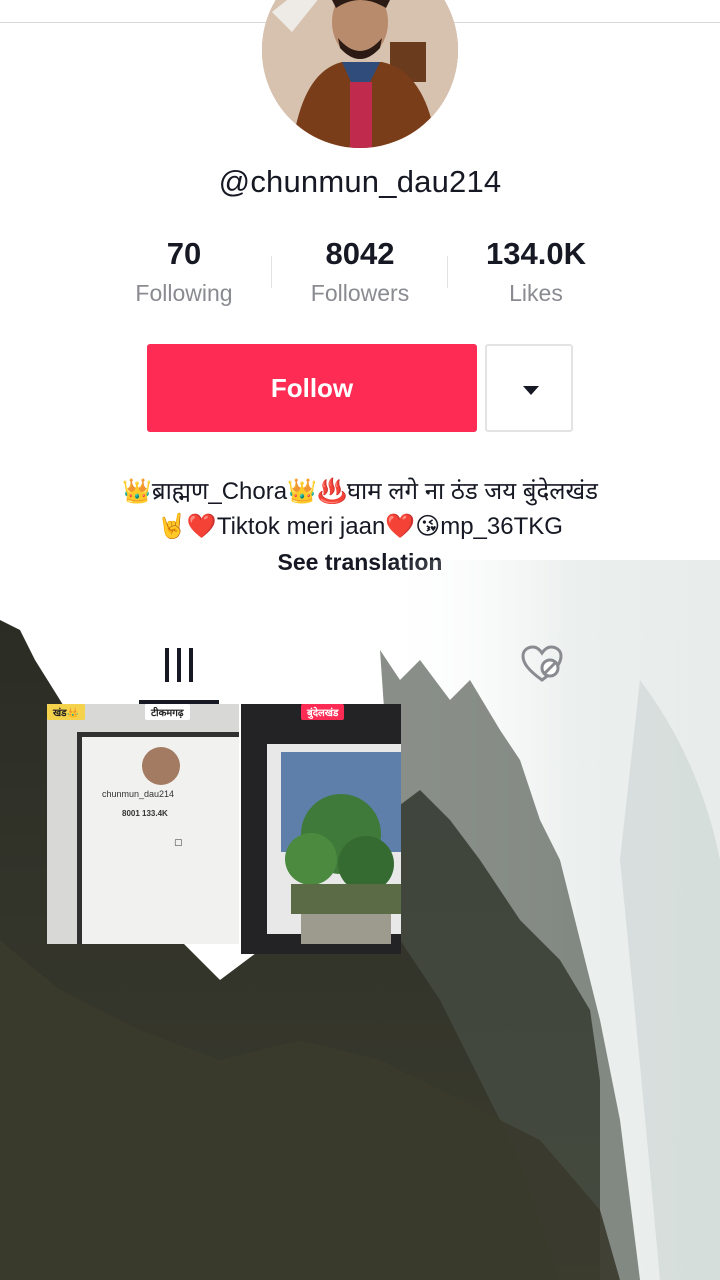  Describe the element at coordinates (360, 271) in the screenshot. I see `stat-followers: 8042 Followers` at that location.